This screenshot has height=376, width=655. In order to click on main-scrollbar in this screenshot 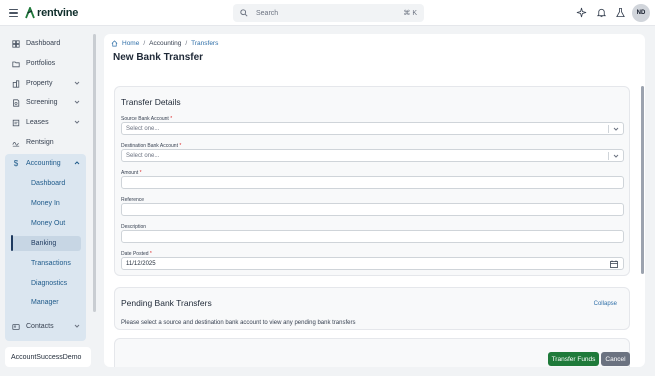, I will do `click(642, 180)`.